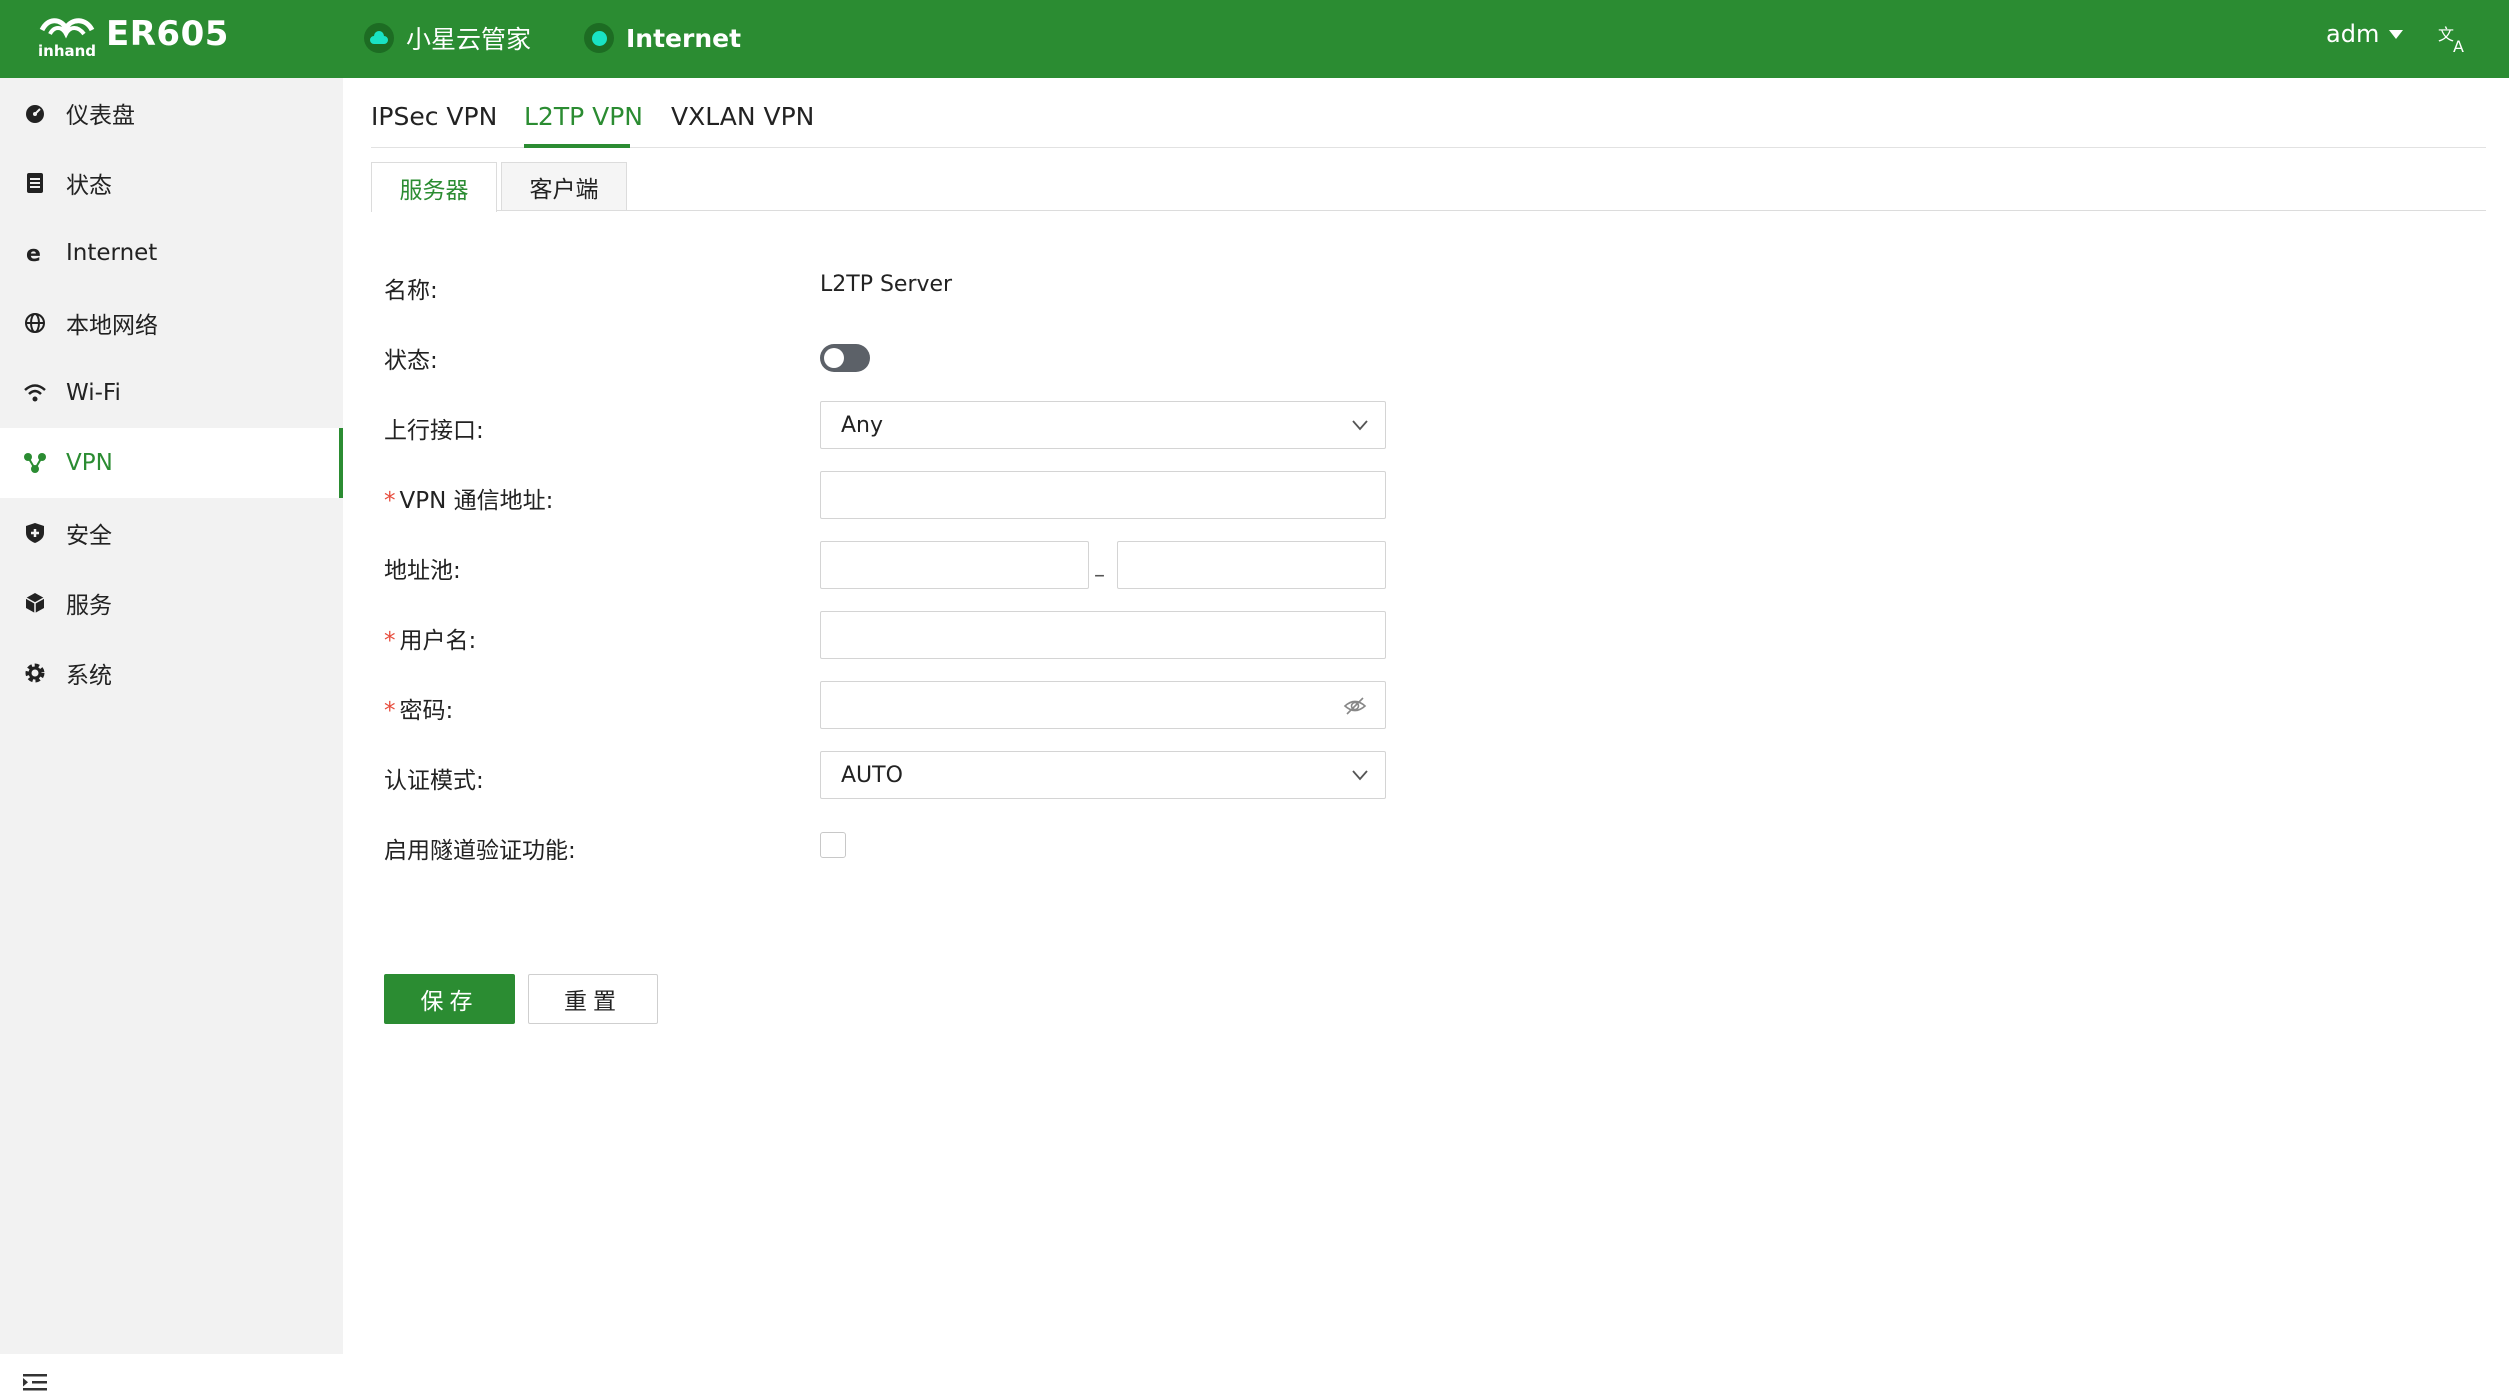 This screenshot has width=2509, height=1398. Describe the element at coordinates (1103, 495) in the screenshot. I see `vpn-address-input` at that location.